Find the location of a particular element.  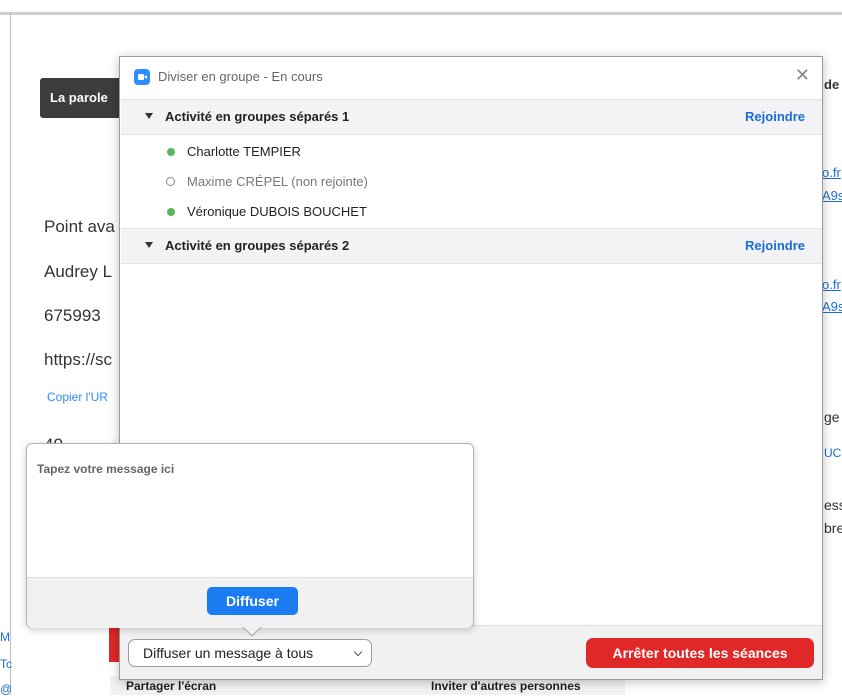

copy-url-link: Copier l'UR is located at coordinates (77, 397).